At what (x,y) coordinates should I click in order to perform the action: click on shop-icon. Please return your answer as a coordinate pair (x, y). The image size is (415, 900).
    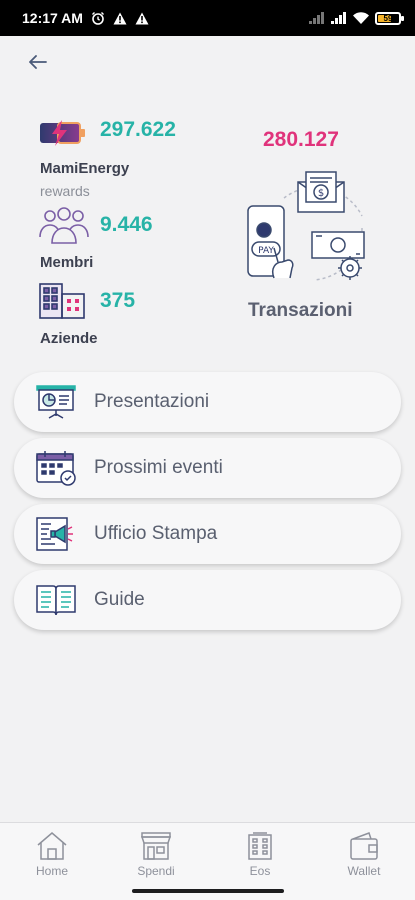
    Looking at the image, I should click on (156, 846).